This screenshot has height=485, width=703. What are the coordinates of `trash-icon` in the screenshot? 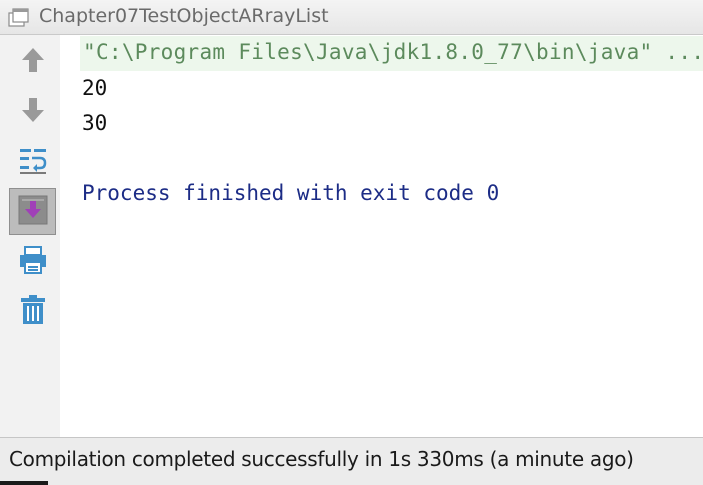 It's located at (33, 312).